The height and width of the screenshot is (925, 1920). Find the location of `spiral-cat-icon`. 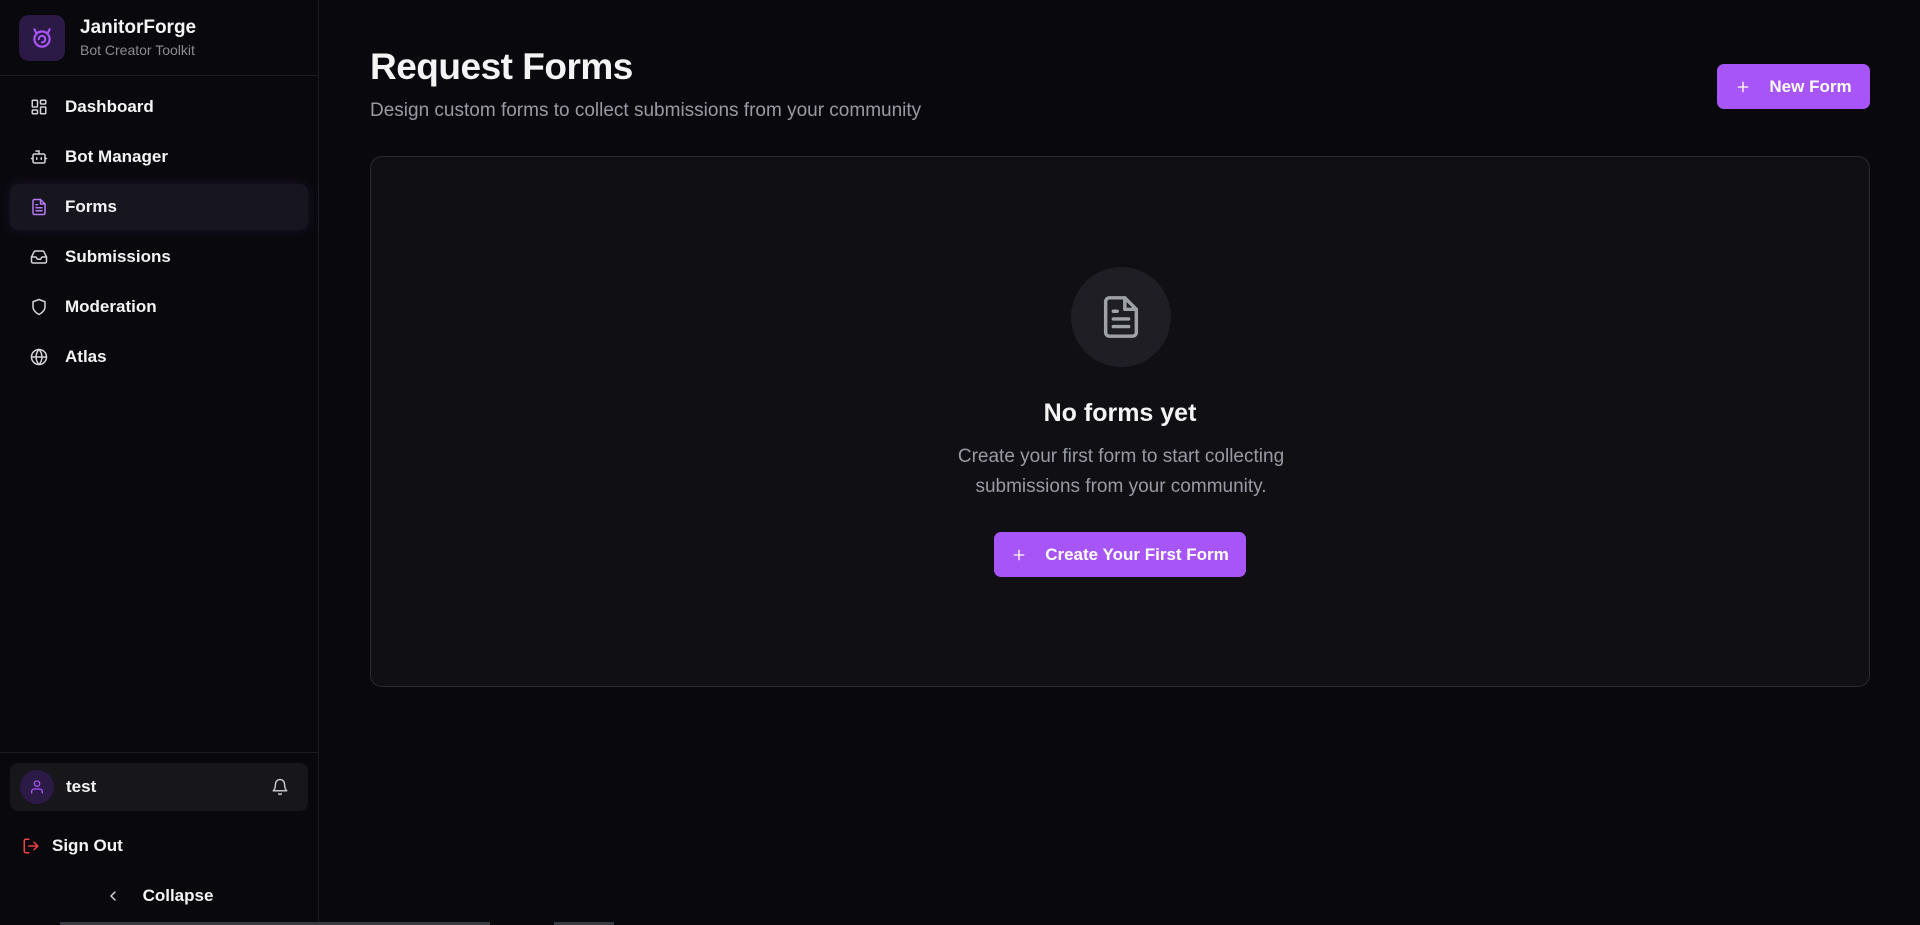

spiral-cat-icon is located at coordinates (42, 37).